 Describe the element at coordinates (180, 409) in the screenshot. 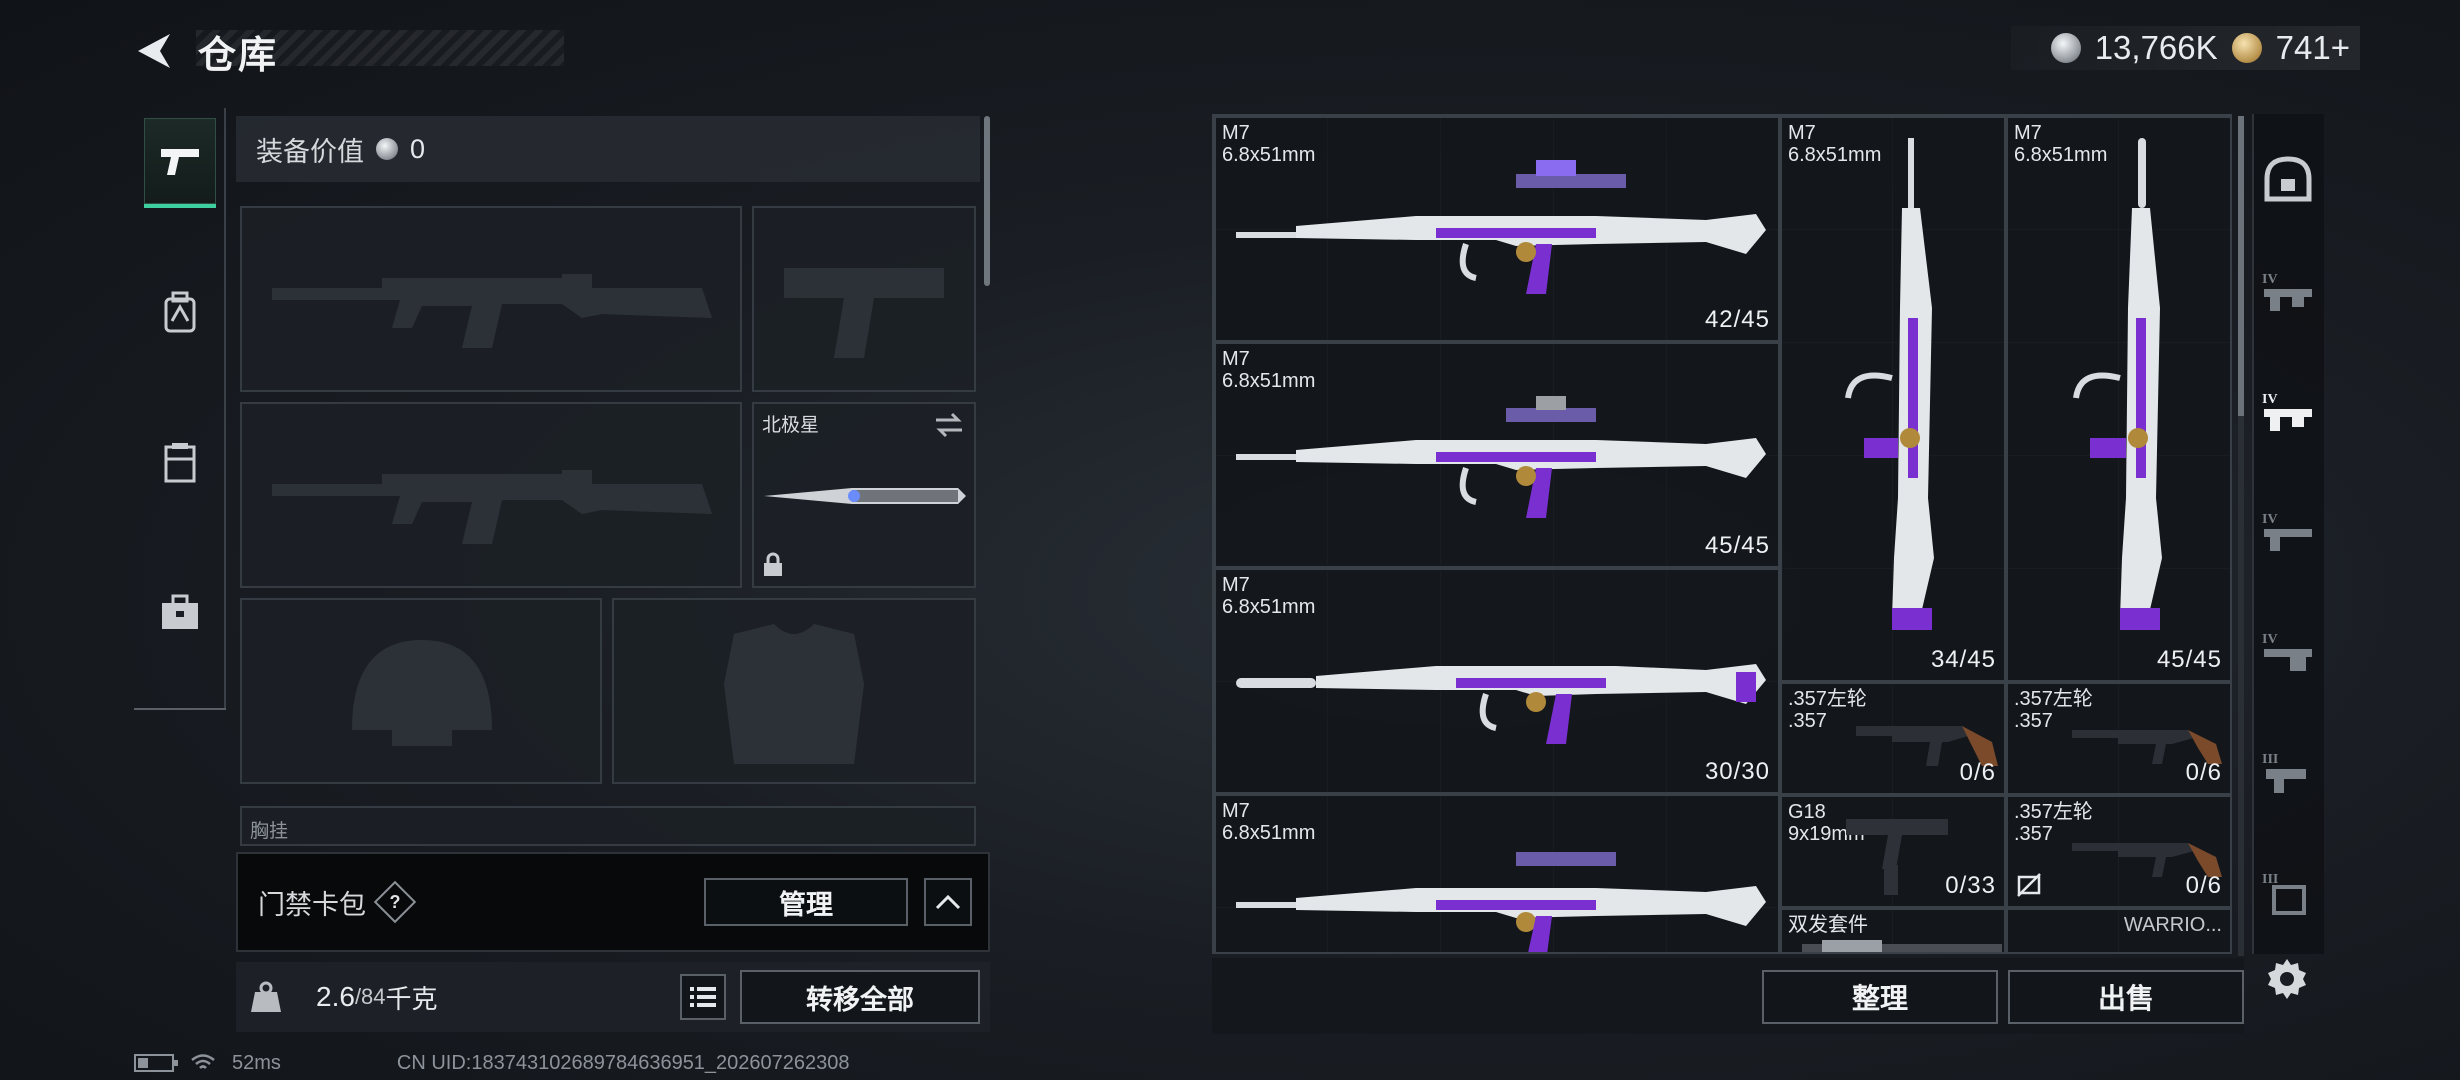

I see `left-tab-column` at that location.